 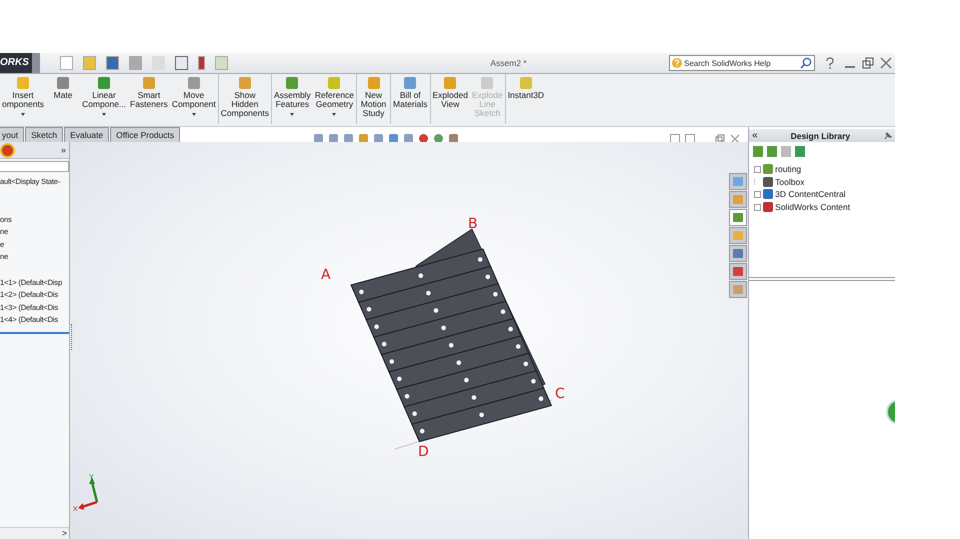 What do you see at coordinates (87, 134) in the screenshot?
I see `command-tab: Evaluate` at bounding box center [87, 134].